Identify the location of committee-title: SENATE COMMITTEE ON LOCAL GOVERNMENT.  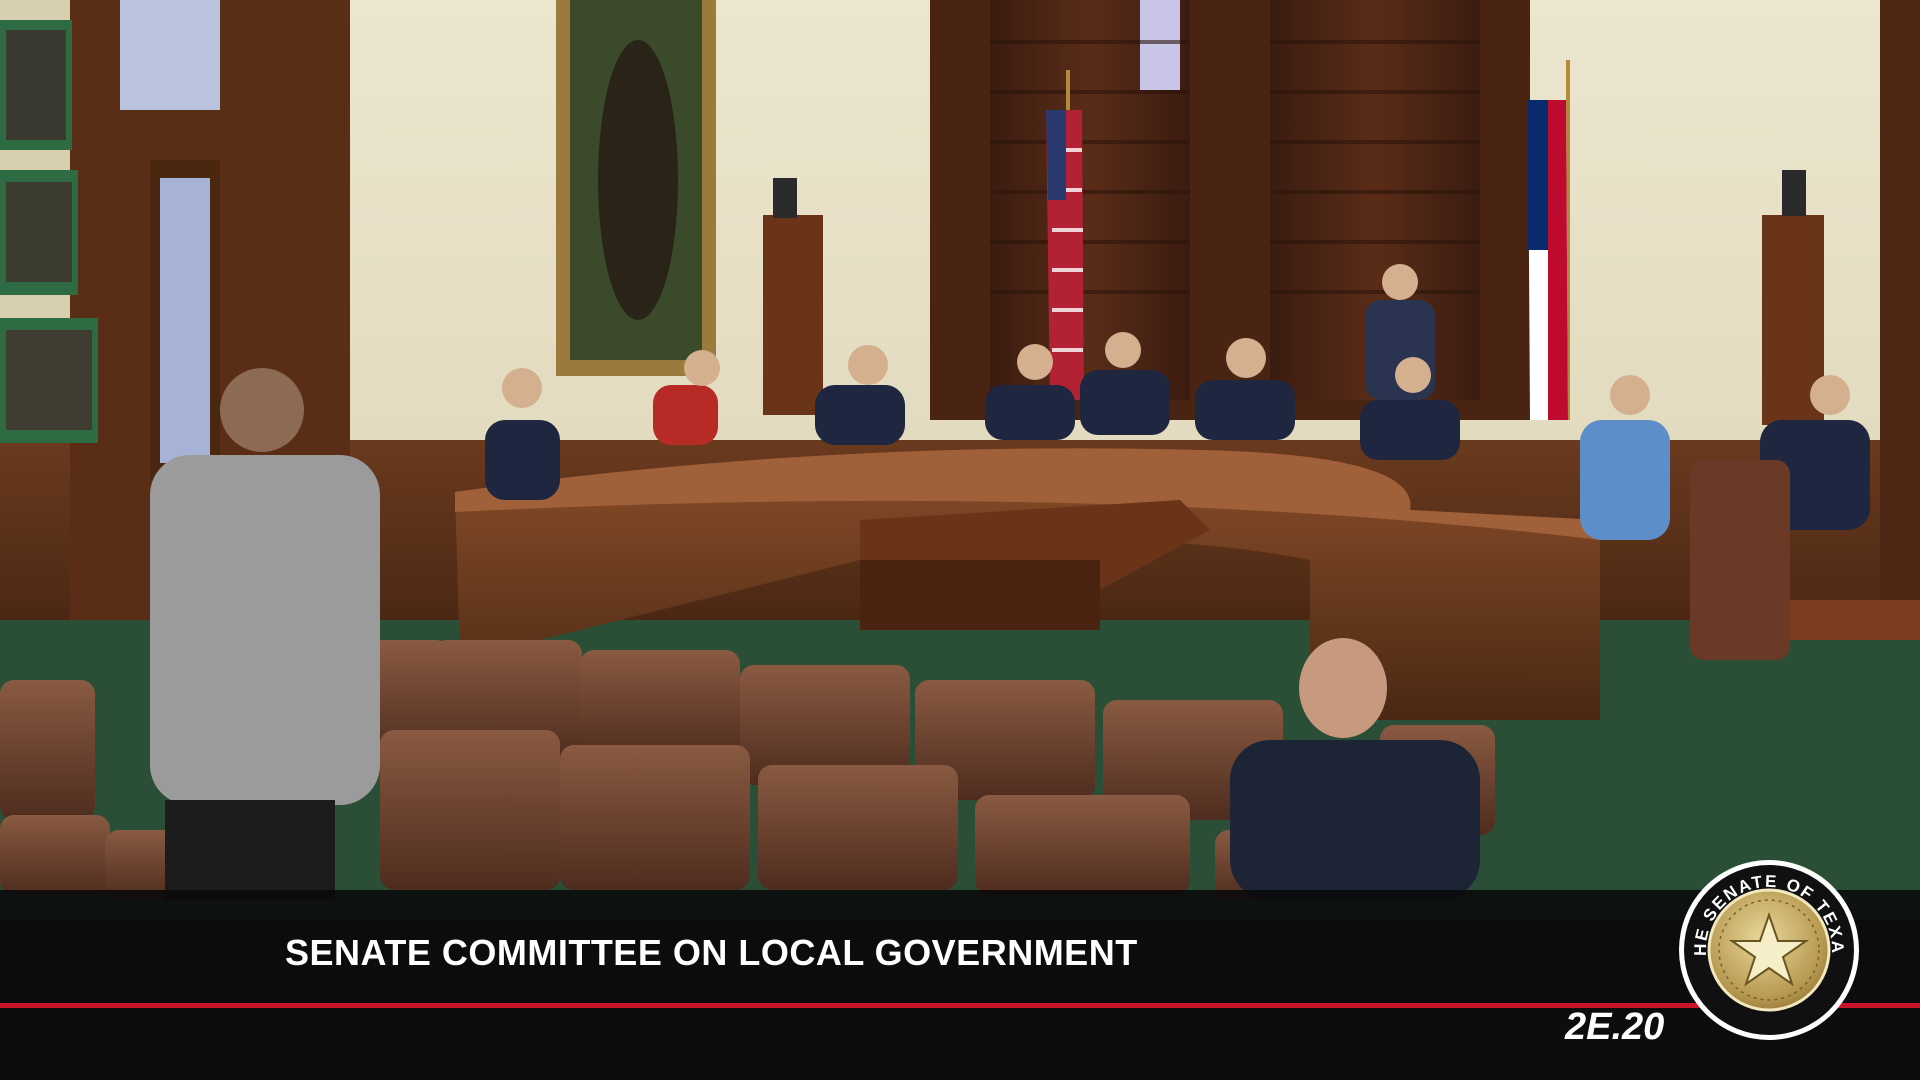
(711, 952).